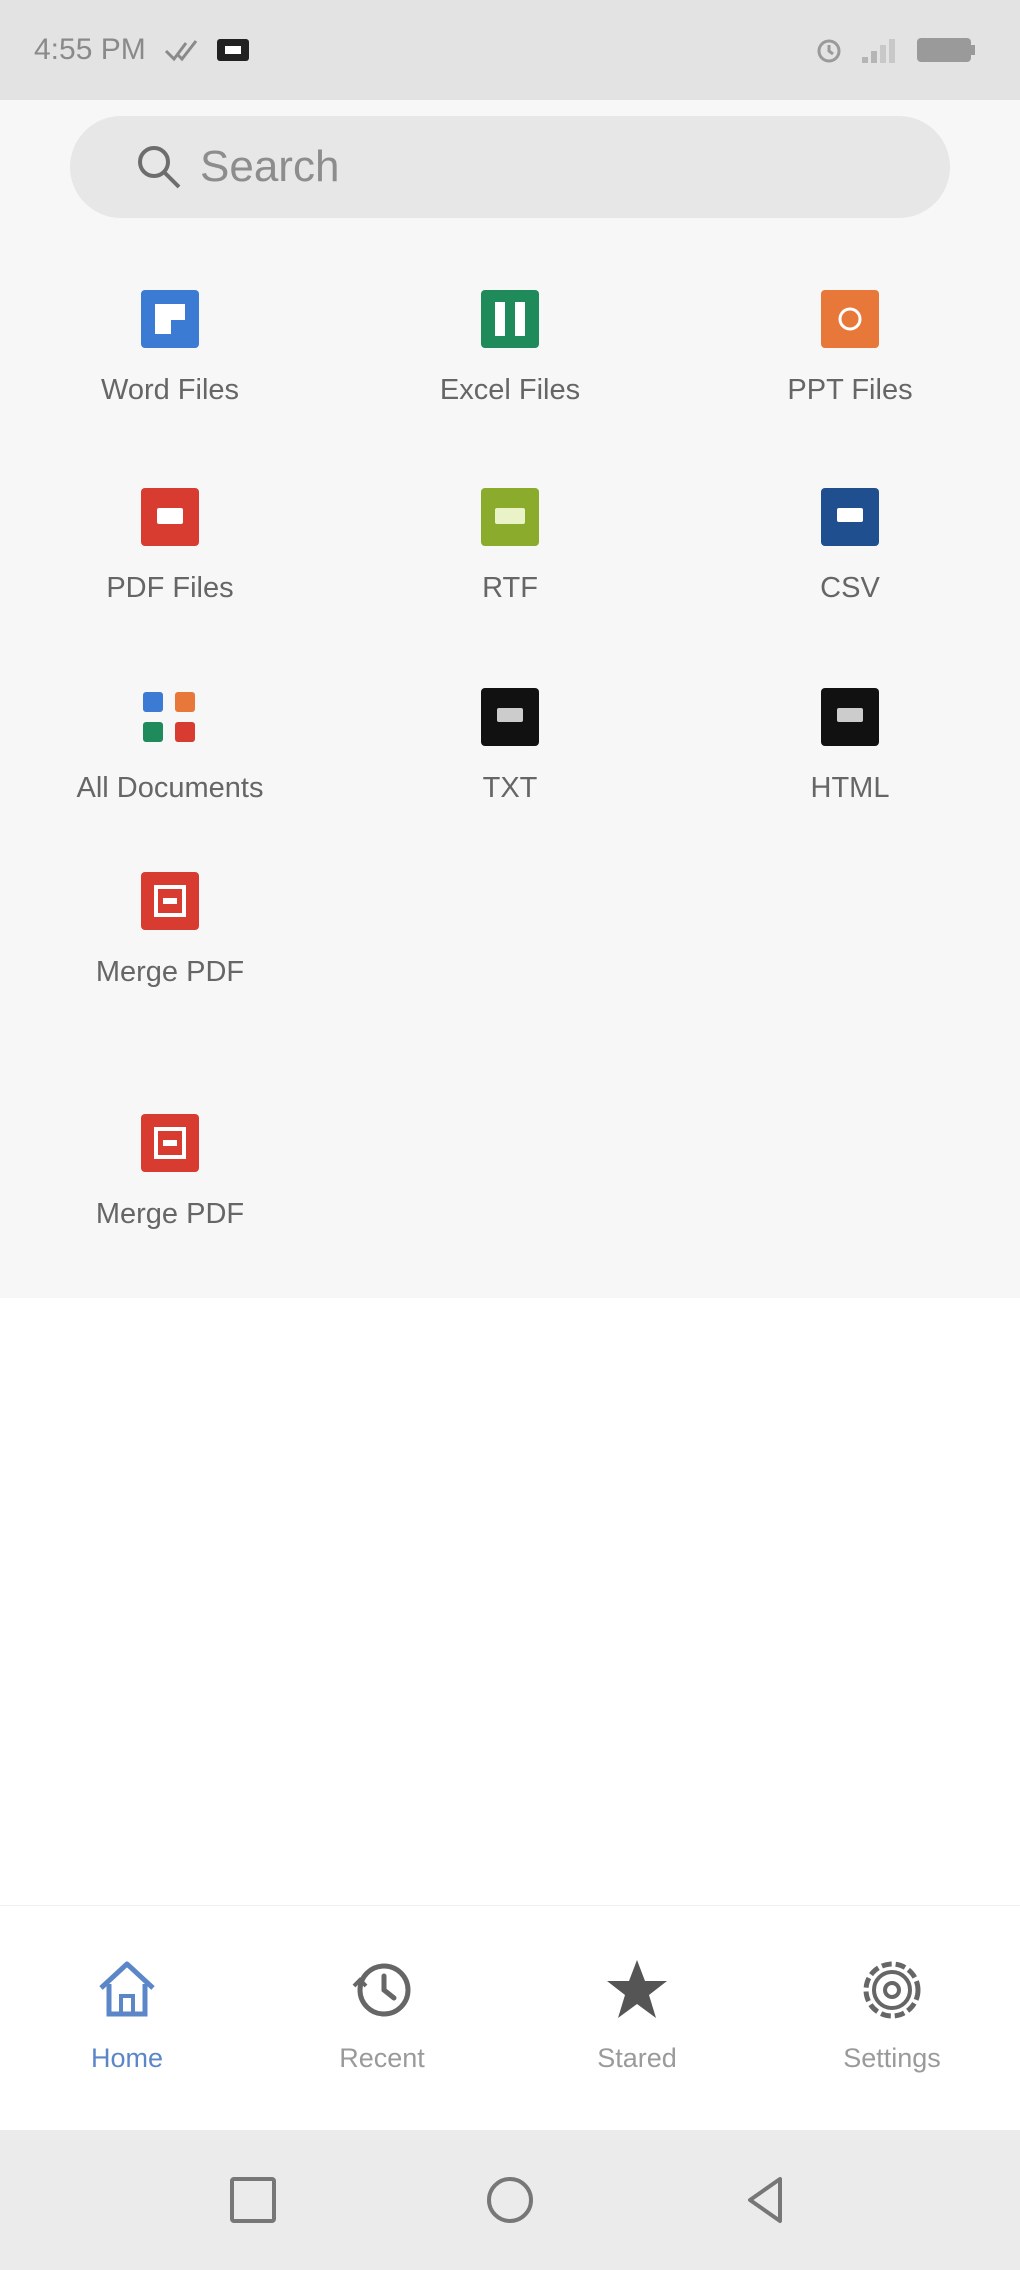 This screenshot has width=1020, height=2270. What do you see at coordinates (510, 167) in the screenshot?
I see `search-bar: Search` at bounding box center [510, 167].